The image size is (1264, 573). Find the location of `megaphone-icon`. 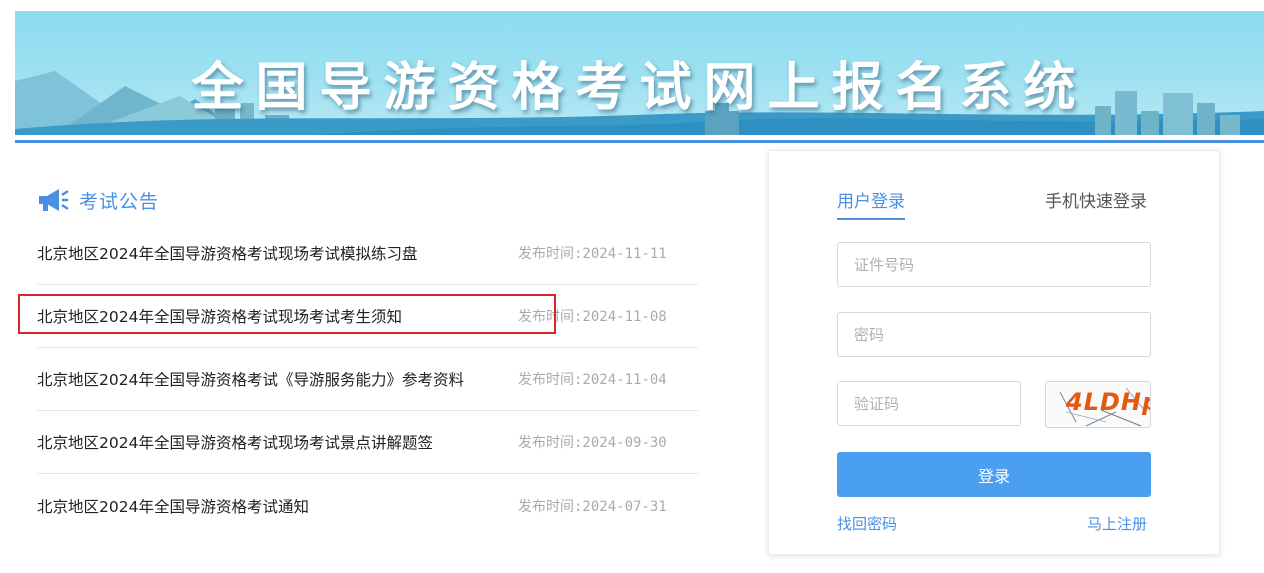

megaphone-icon is located at coordinates (54, 200).